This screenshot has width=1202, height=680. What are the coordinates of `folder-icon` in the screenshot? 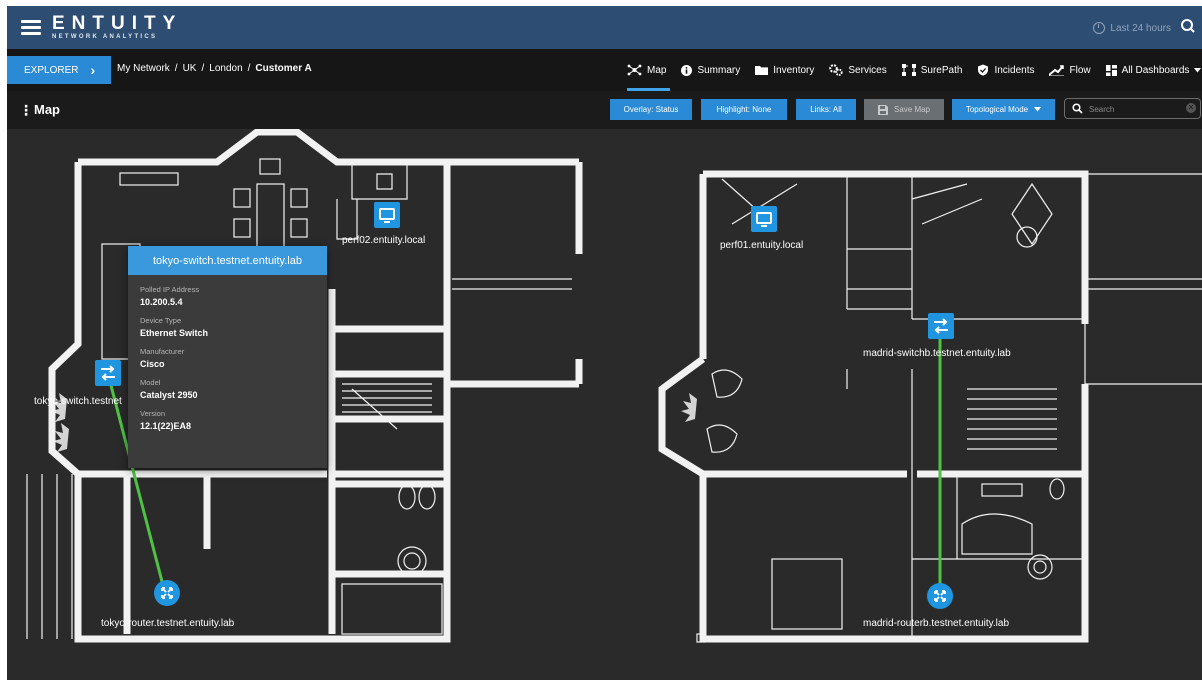 It's located at (762, 70).